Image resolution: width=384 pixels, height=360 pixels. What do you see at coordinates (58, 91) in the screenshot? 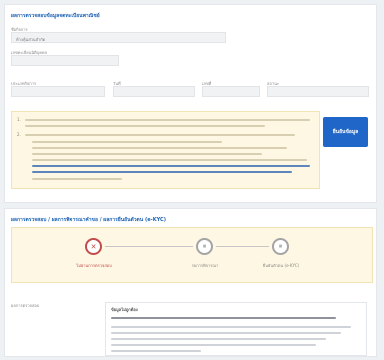
I see `business-type-field` at bounding box center [58, 91].